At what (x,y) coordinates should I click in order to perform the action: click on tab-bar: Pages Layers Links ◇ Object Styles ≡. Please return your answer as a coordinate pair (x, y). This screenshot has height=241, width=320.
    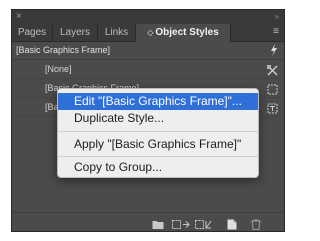
    Looking at the image, I should click on (148, 33).